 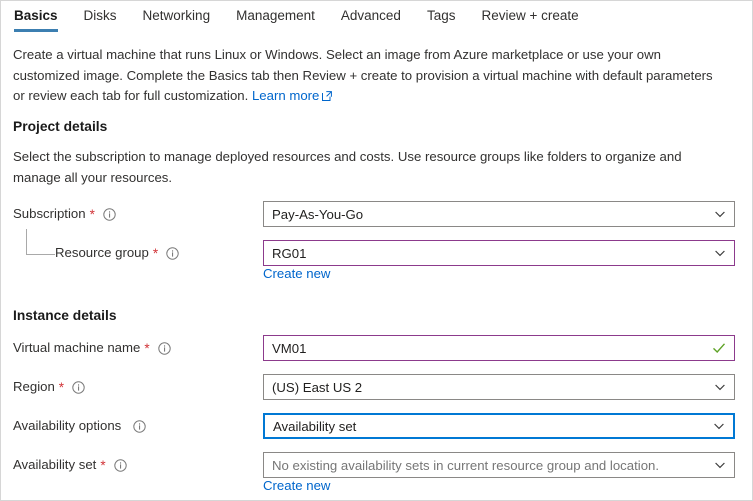 I want to click on availability-set-label: Availability set *, so click(x=70, y=465).